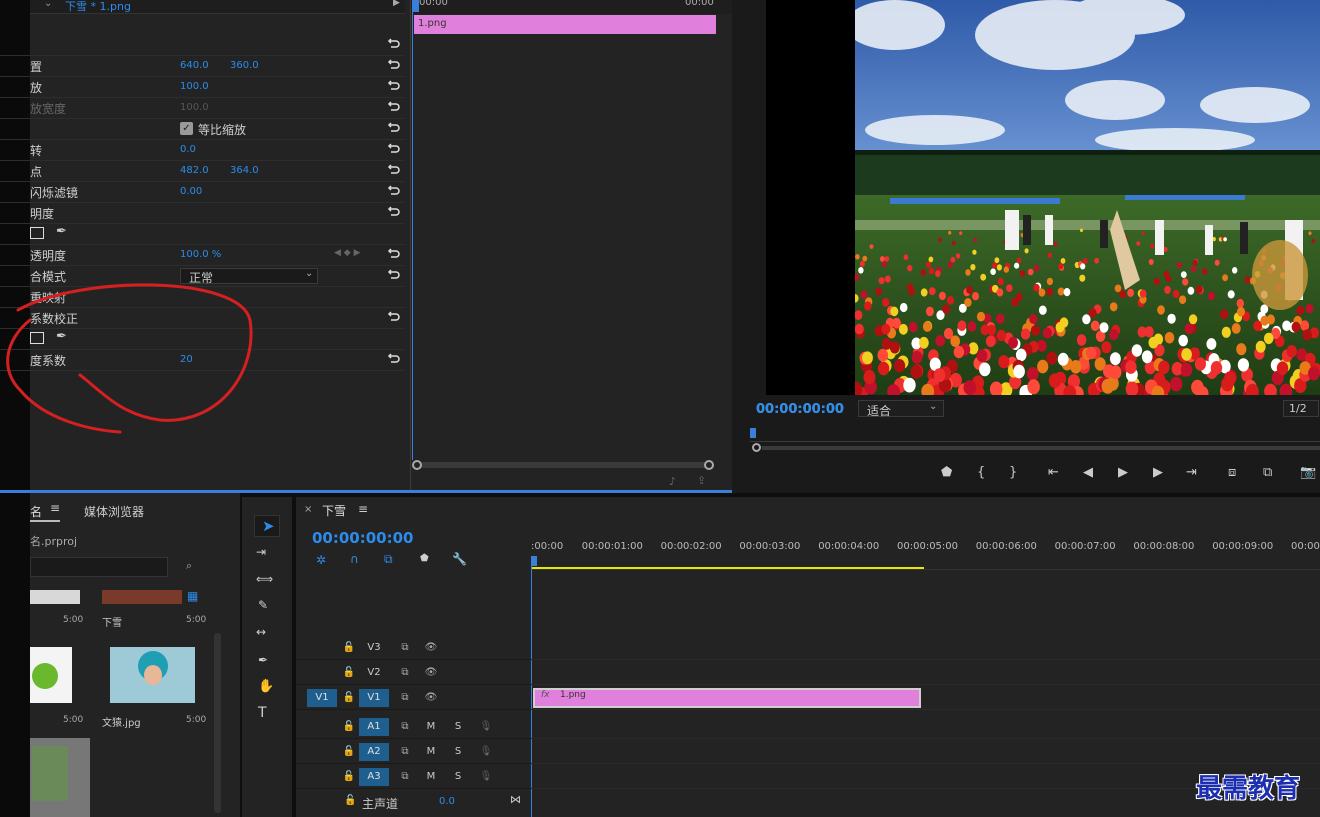 The height and width of the screenshot is (817, 1320). Describe the element at coordinates (36, 511) in the screenshot. I see `tab-project: 名` at that location.